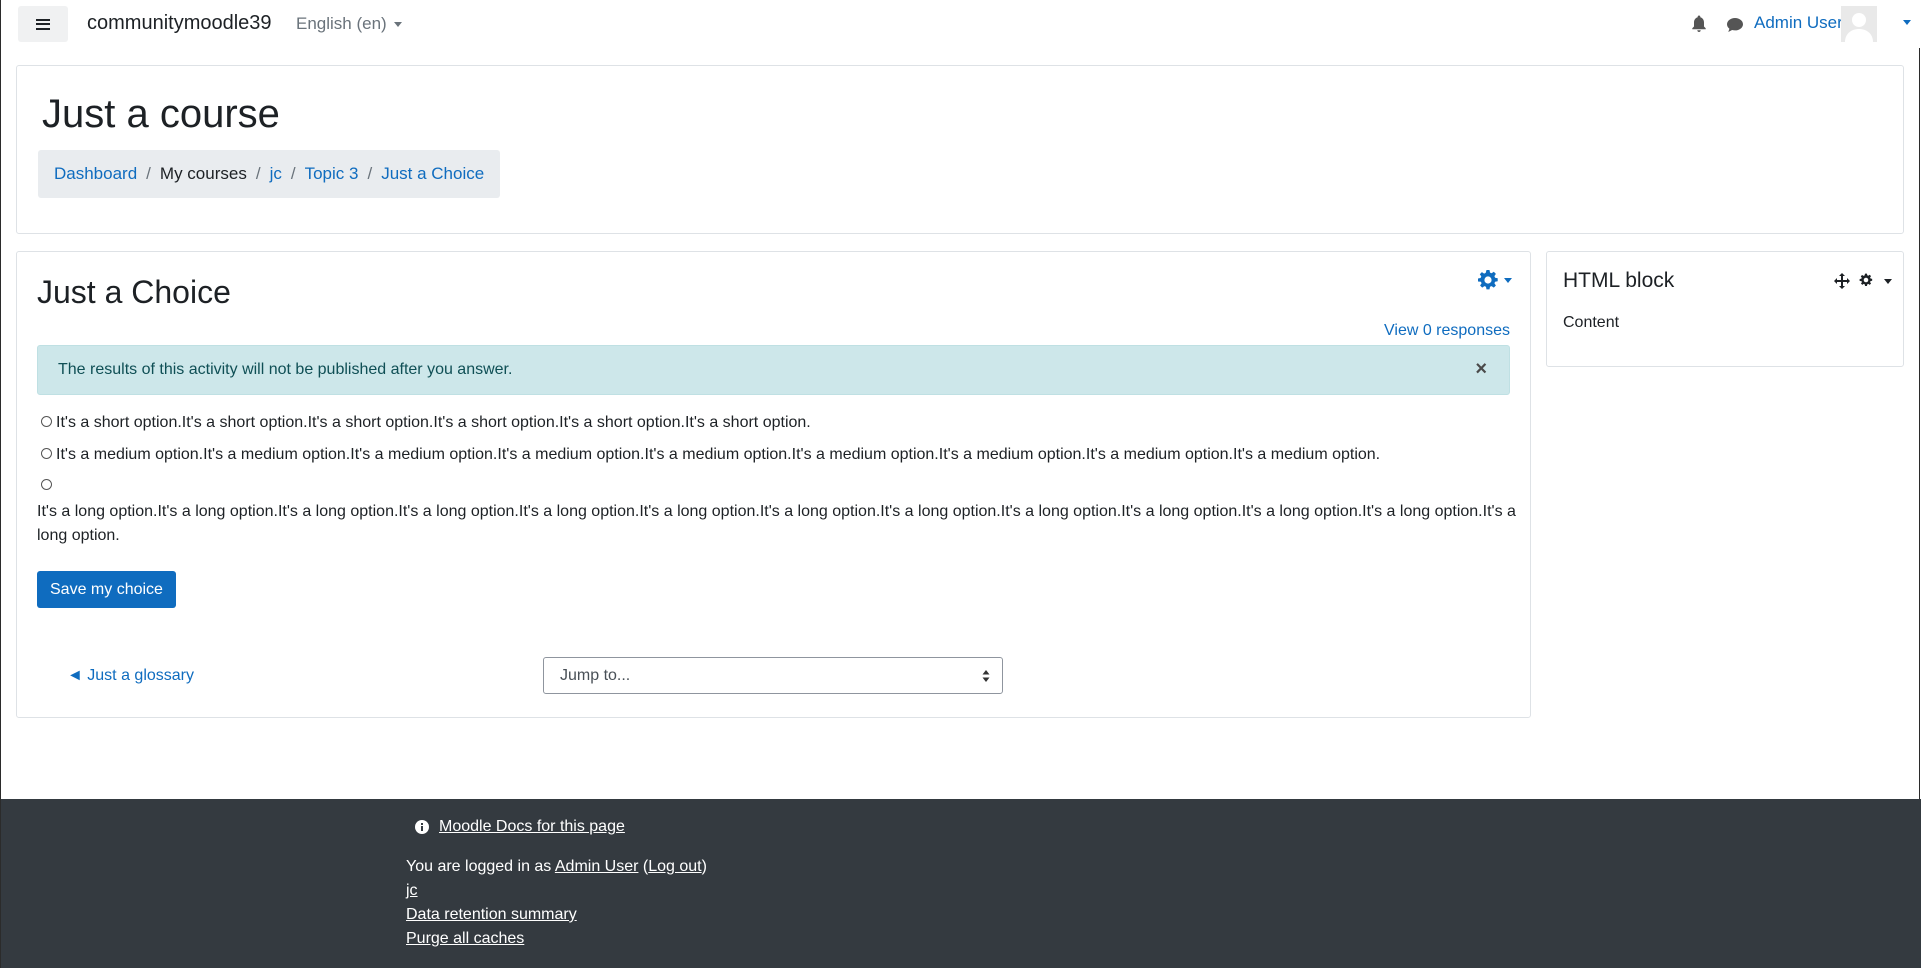 The width and height of the screenshot is (1922, 968). I want to click on course-title: Just a course, so click(161, 114).